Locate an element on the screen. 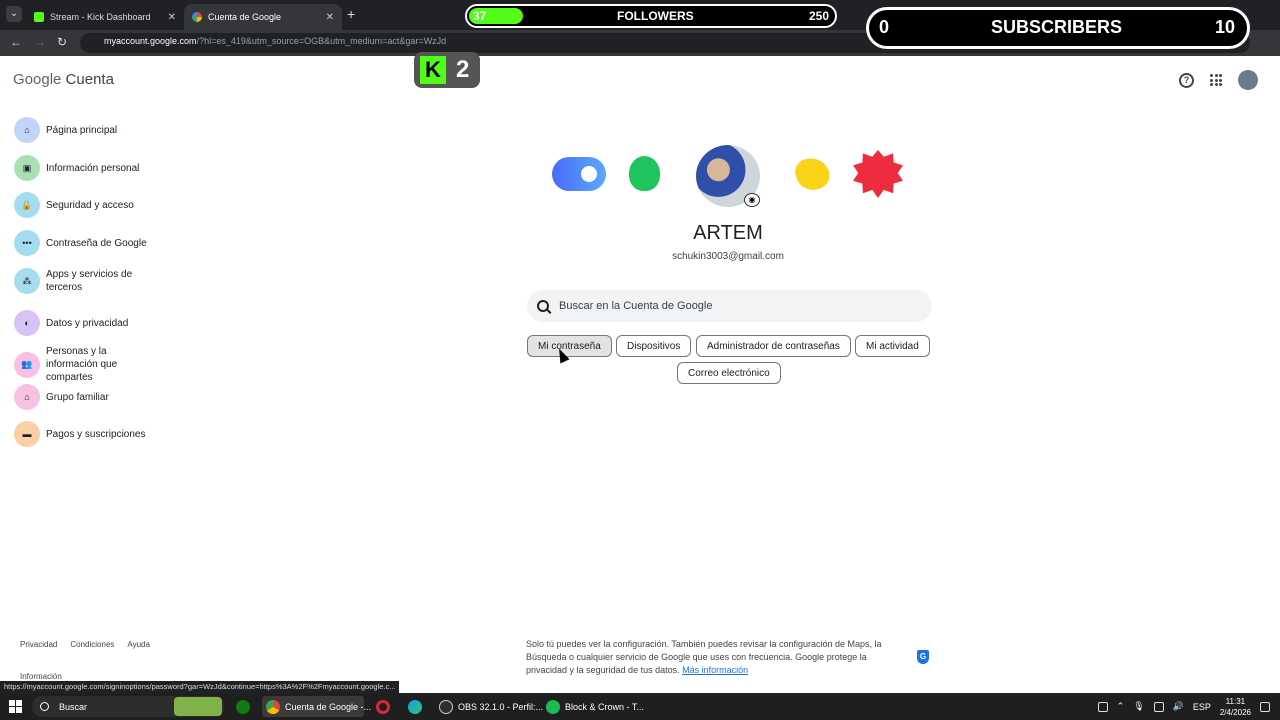 The image size is (1280, 720). microphone-icon: 🎙 is located at coordinates (1138, 706).